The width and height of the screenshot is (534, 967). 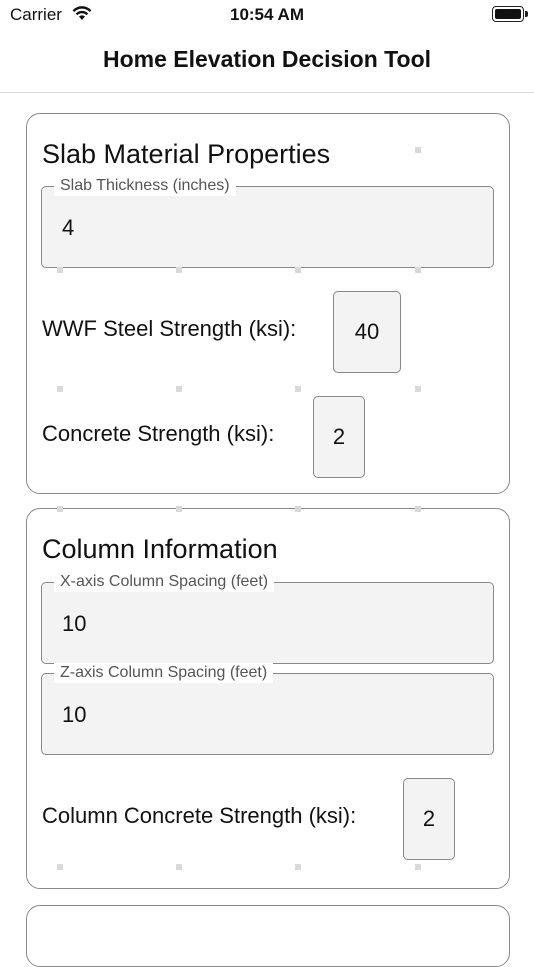 What do you see at coordinates (429, 819) in the screenshot?
I see `column-concrete-strength-input: 2` at bounding box center [429, 819].